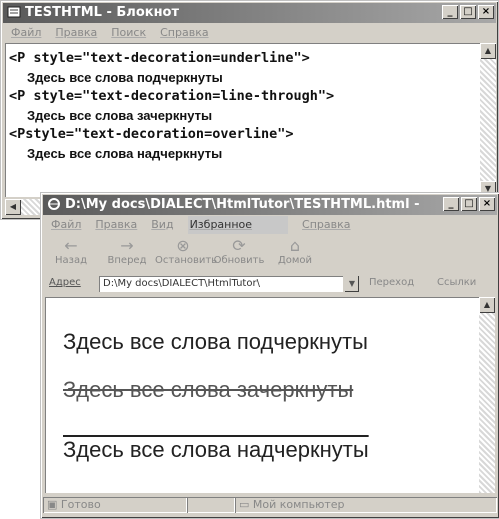 The height and width of the screenshot is (519, 499). Describe the element at coordinates (366, 505) in the screenshot. I see `status-zone: ▭ Мой компьютер` at that location.